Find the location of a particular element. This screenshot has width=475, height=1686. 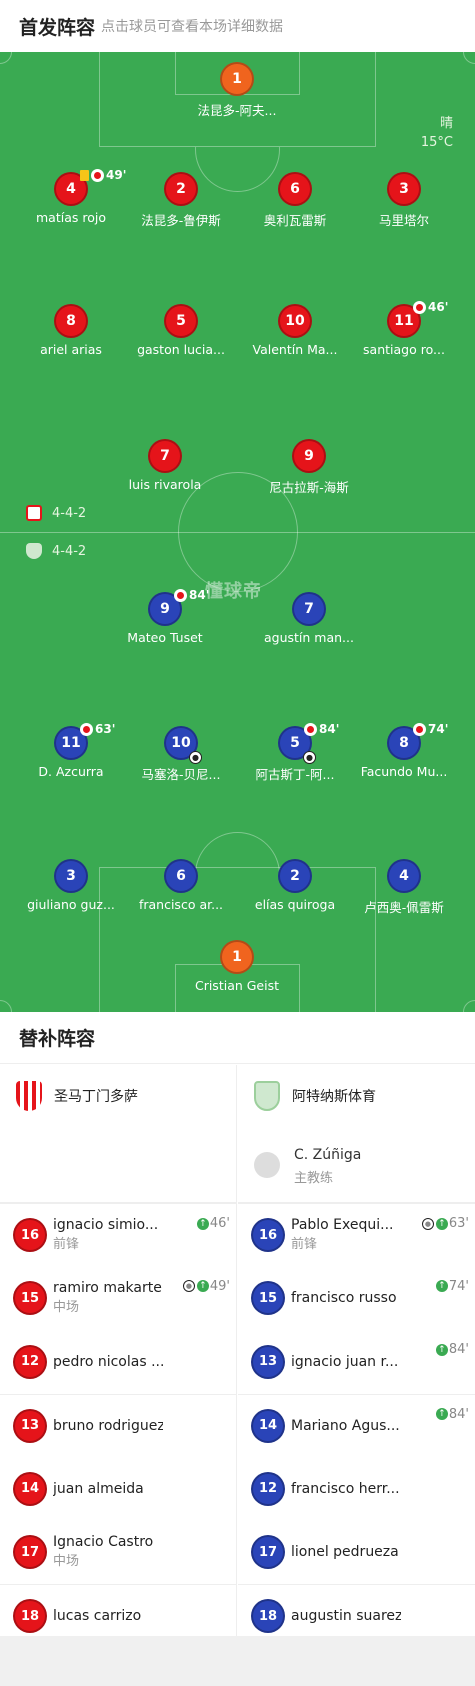

sub-name: lionel pedrueza is located at coordinates (345, 1552).